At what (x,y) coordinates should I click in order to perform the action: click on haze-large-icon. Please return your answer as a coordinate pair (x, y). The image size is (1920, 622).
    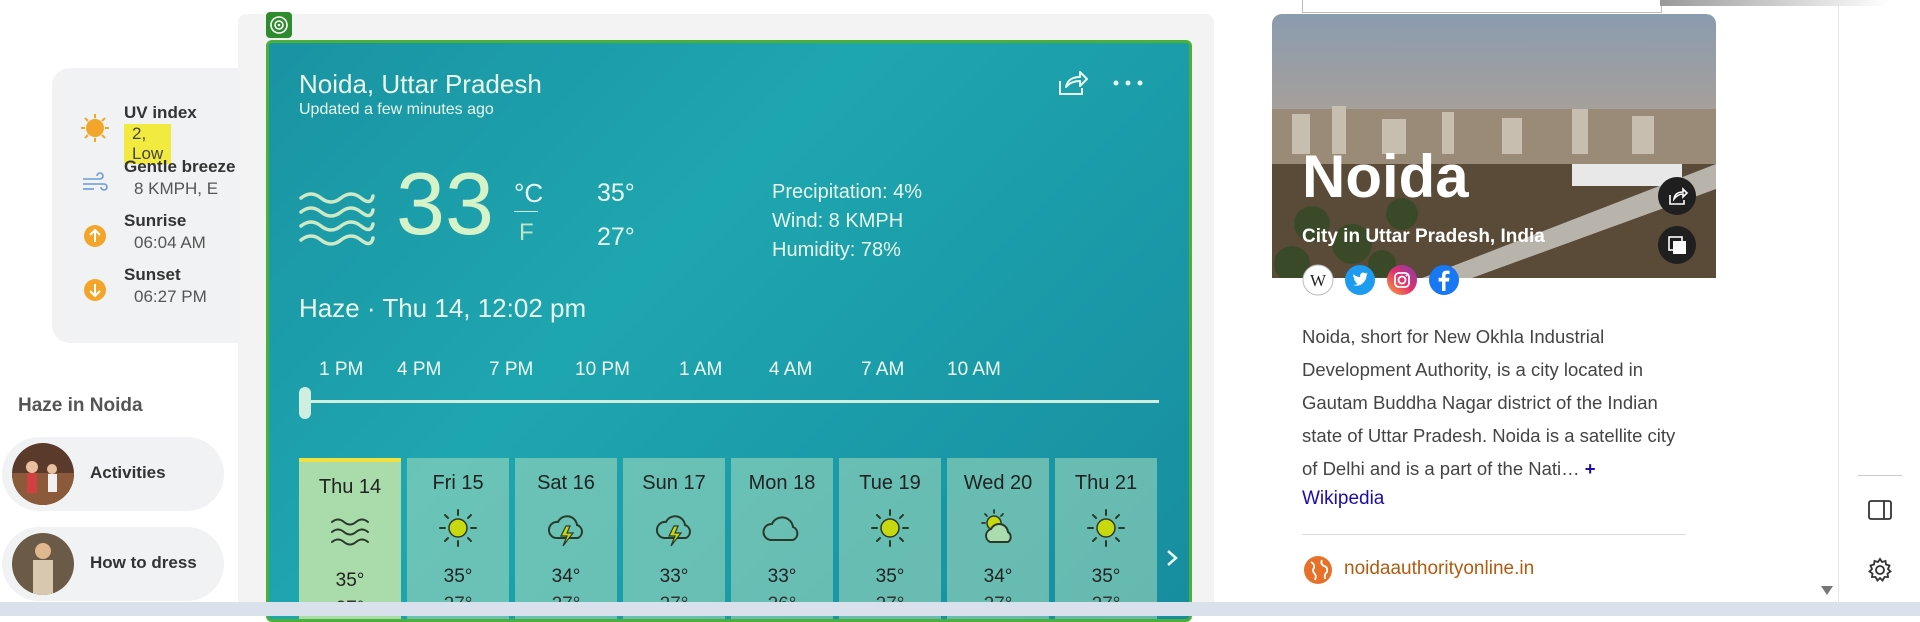
    Looking at the image, I should click on (337, 219).